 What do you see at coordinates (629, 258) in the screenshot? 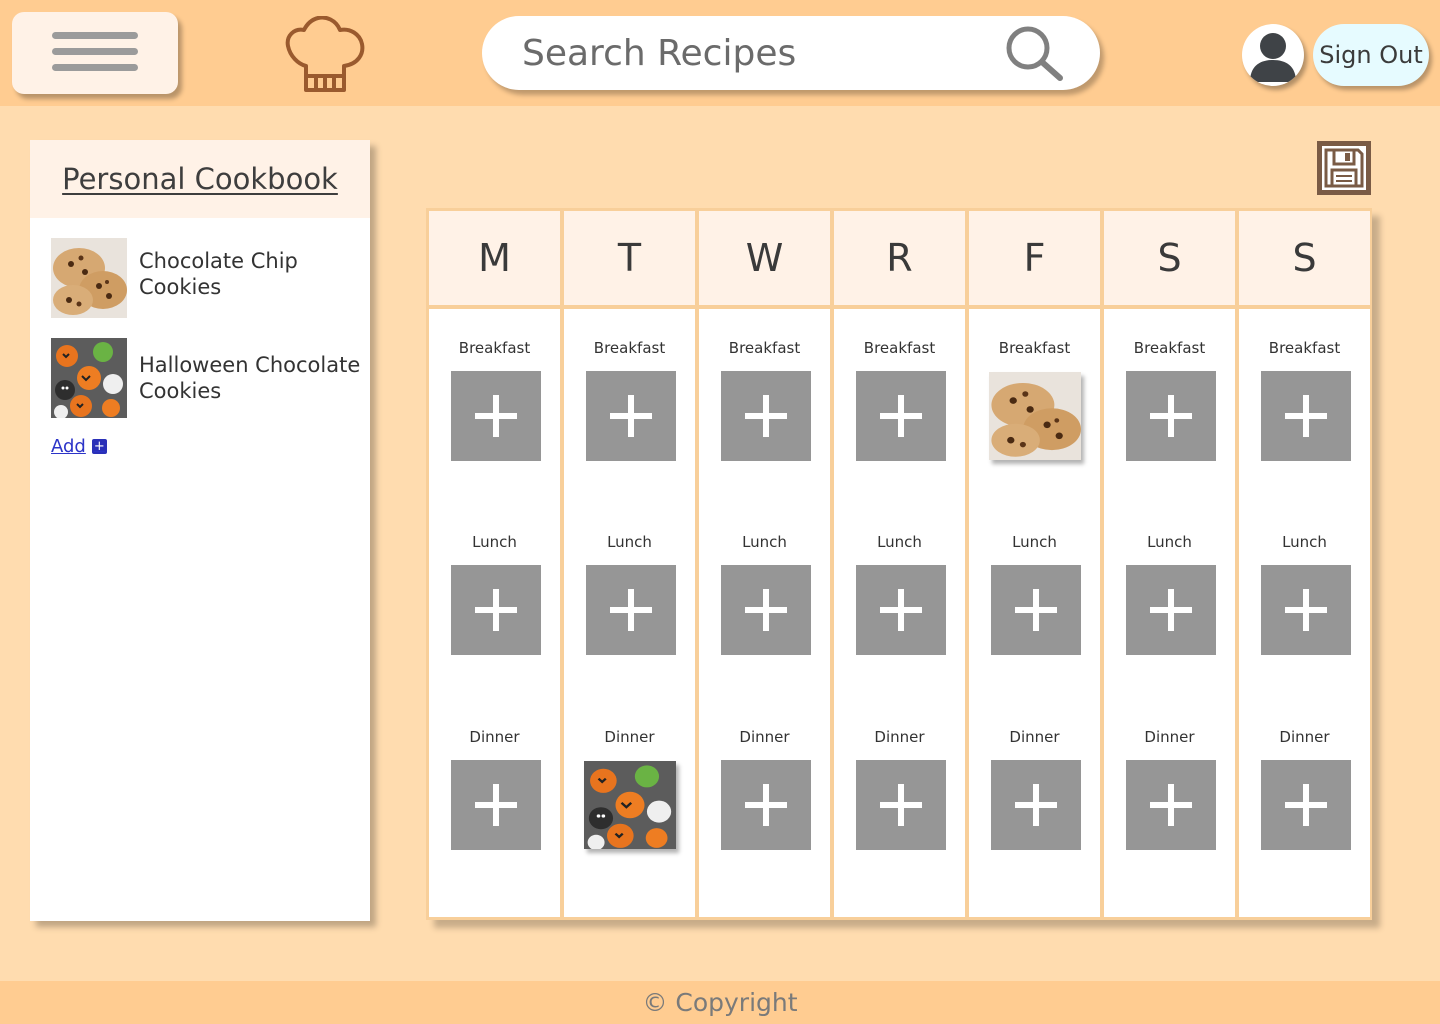
I see `day-header: T` at bounding box center [629, 258].